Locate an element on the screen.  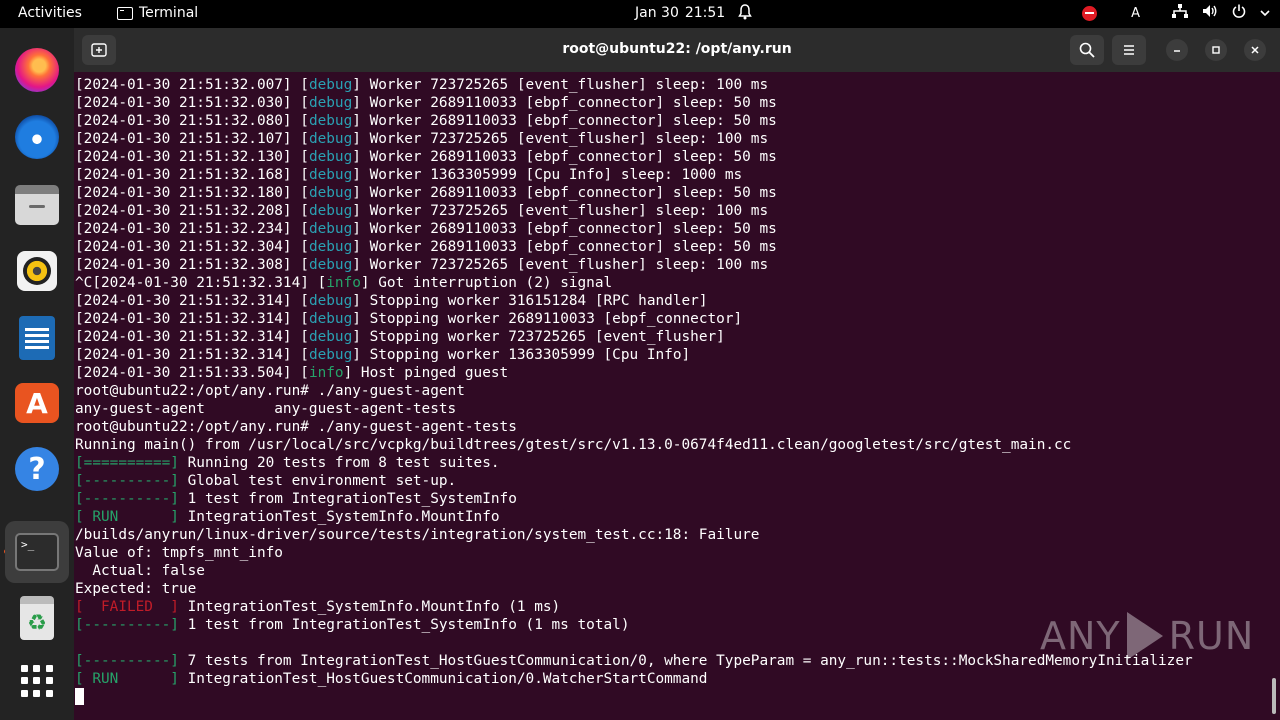
rhythmbox-icon is located at coordinates (37, 271).